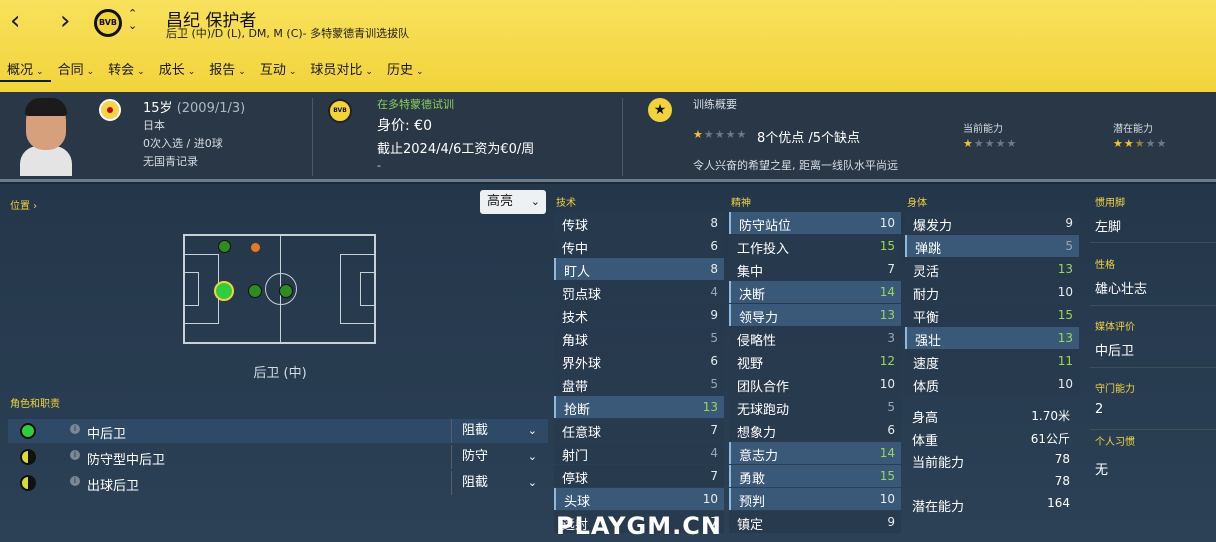  What do you see at coordinates (279, 289) in the screenshot?
I see `position-pitch-diagram` at bounding box center [279, 289].